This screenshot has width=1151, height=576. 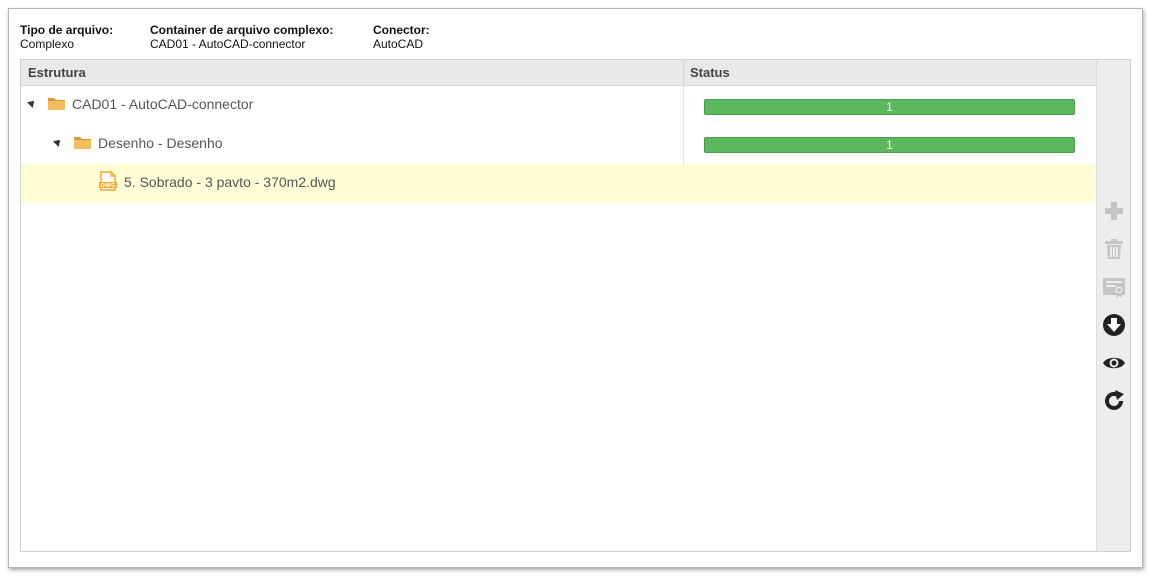 What do you see at coordinates (67, 30) in the screenshot?
I see `file-type-label: Tipo de arquivo:` at bounding box center [67, 30].